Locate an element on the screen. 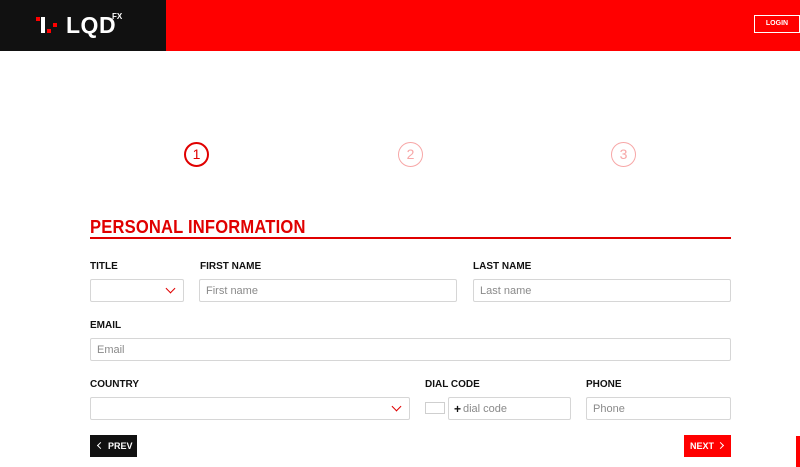 This screenshot has width=800, height=467. step-2-indicator: 2 is located at coordinates (410, 154).